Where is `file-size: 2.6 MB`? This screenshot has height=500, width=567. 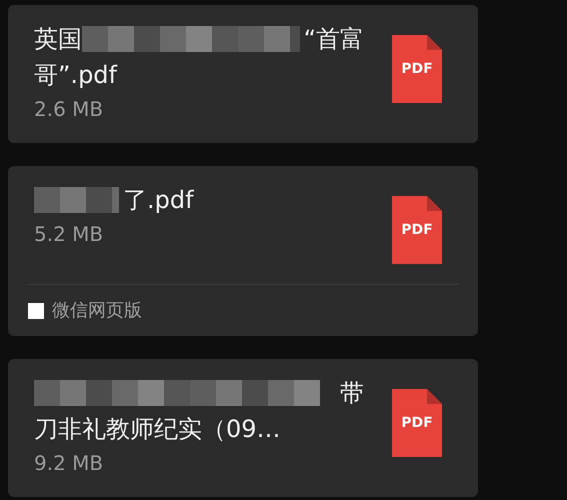 file-size: 2.6 MB is located at coordinates (69, 109).